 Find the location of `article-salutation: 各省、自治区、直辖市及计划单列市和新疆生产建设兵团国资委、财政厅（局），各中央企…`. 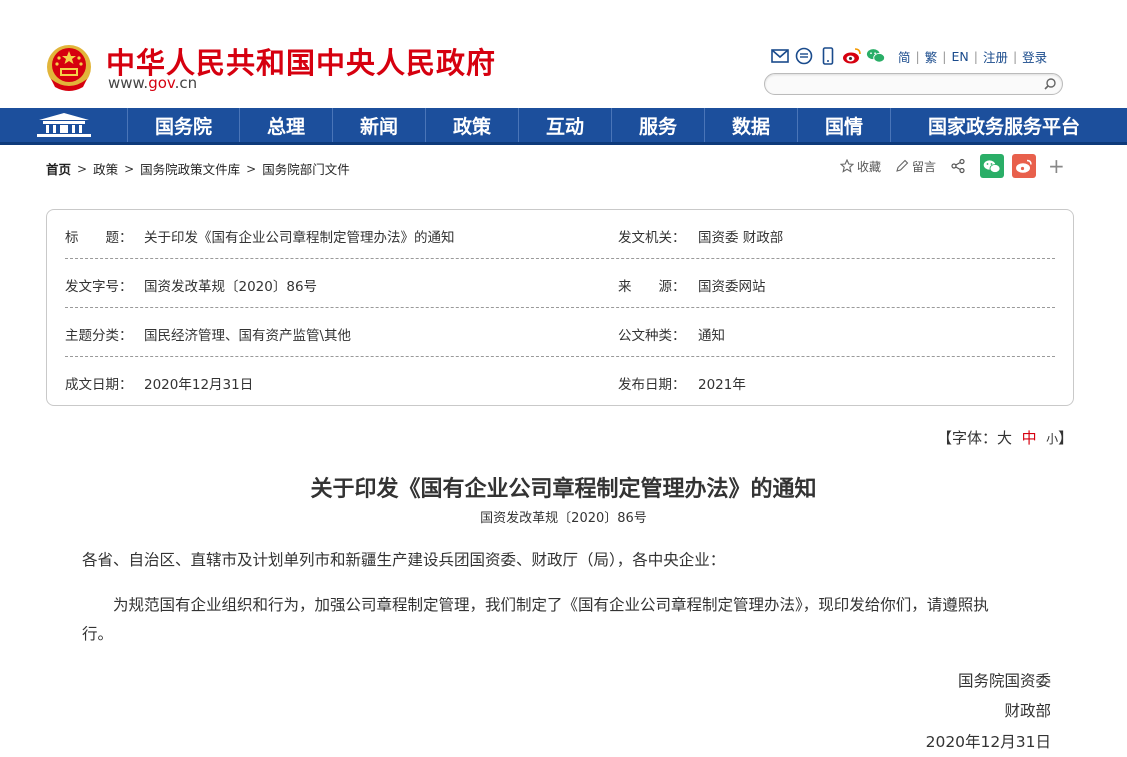

article-salutation: 各省、自治区、直辖市及计划单列市和新疆生产建设兵团国资委、财政厅（局），各中央企… is located at coordinates (404, 560).